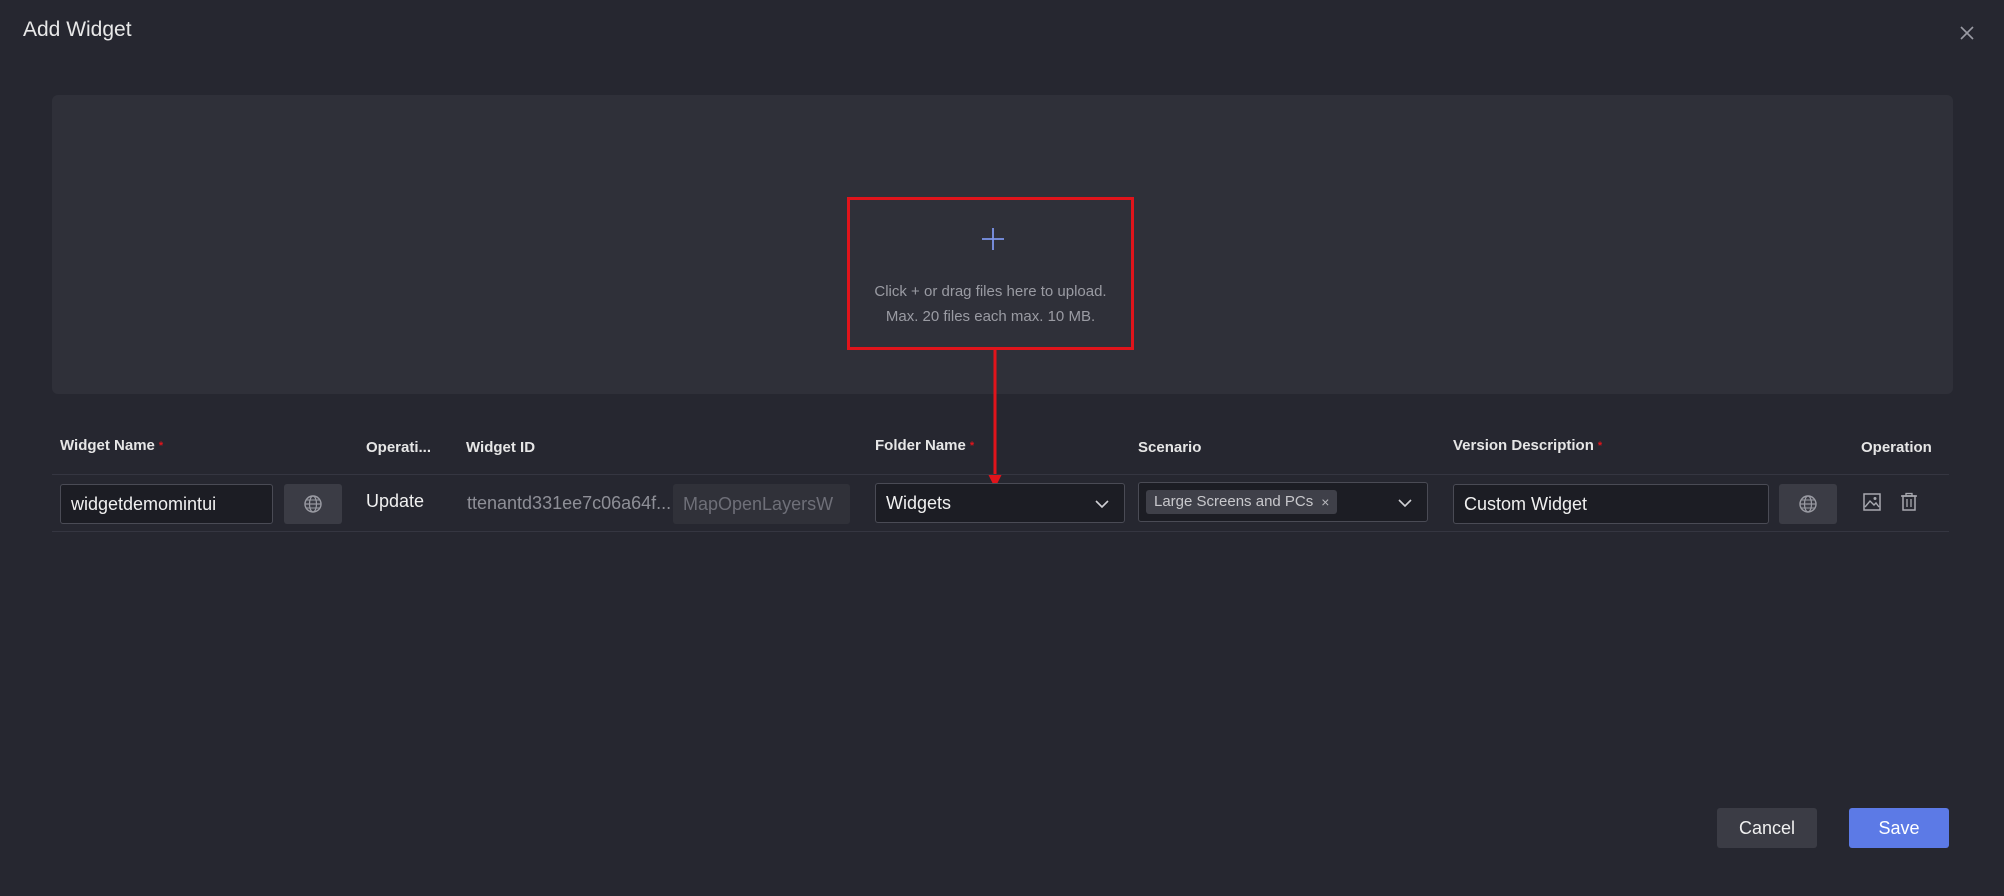 This screenshot has height=896, width=2004. I want to click on version-description-input: Custom Widget, so click(1611, 504).